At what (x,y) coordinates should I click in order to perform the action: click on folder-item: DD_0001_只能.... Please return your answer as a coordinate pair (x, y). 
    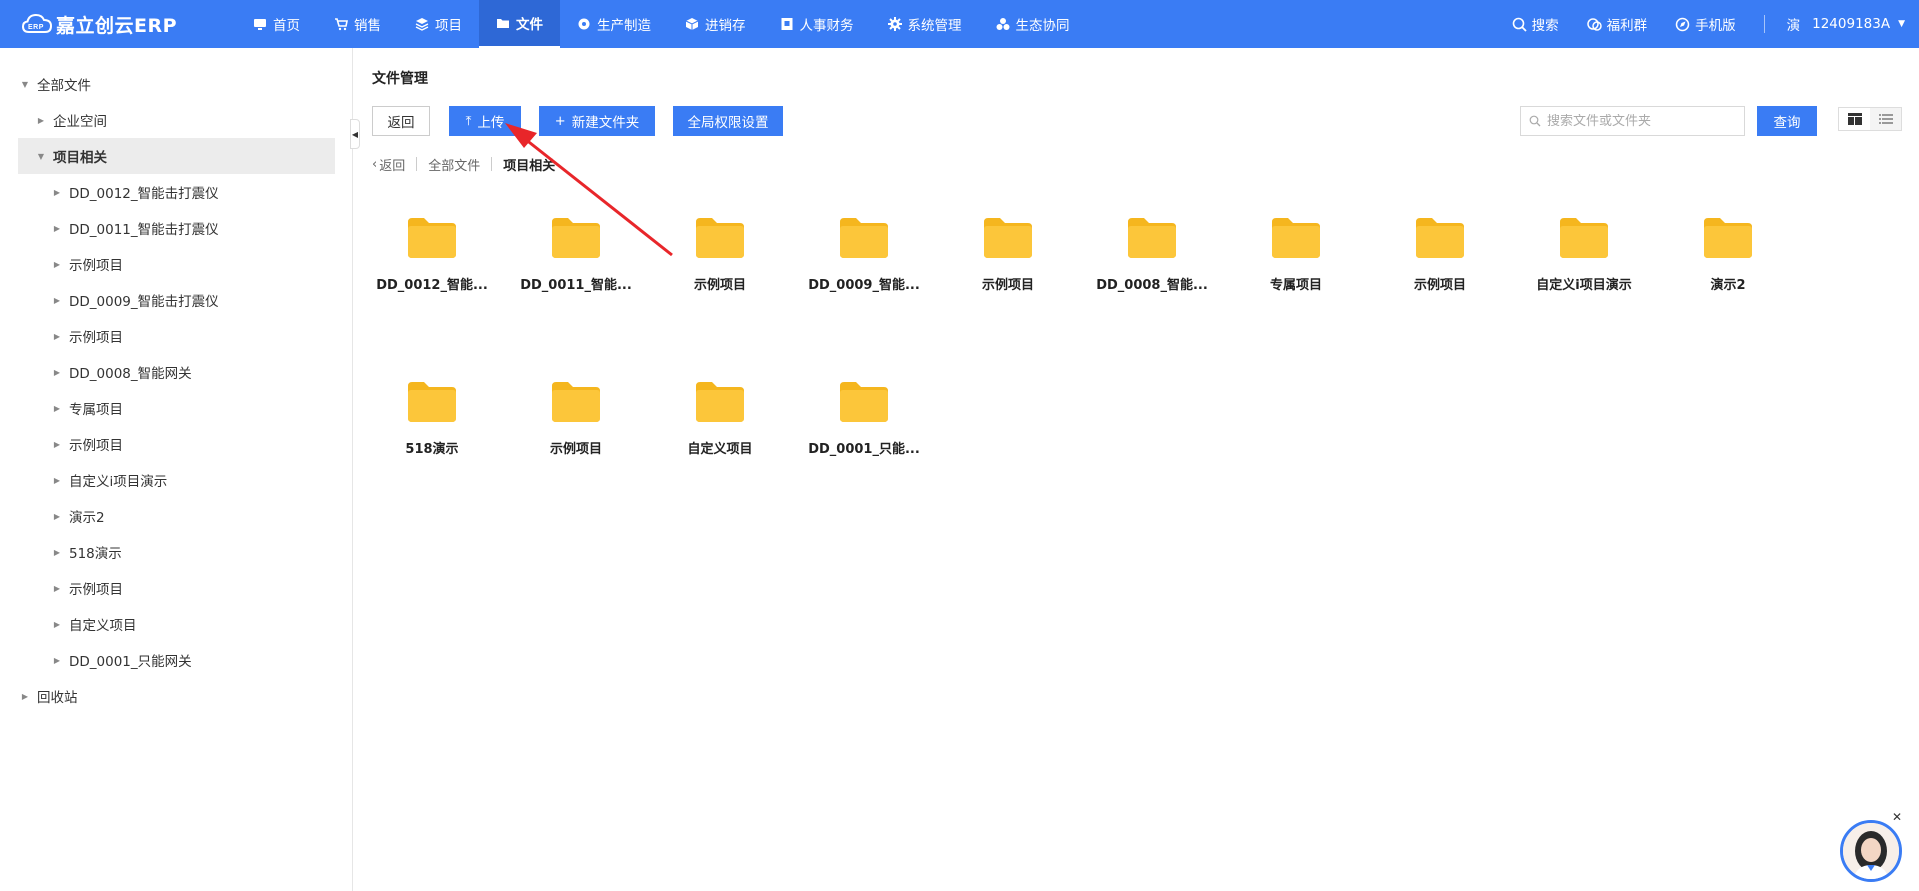
    Looking at the image, I should click on (864, 435).